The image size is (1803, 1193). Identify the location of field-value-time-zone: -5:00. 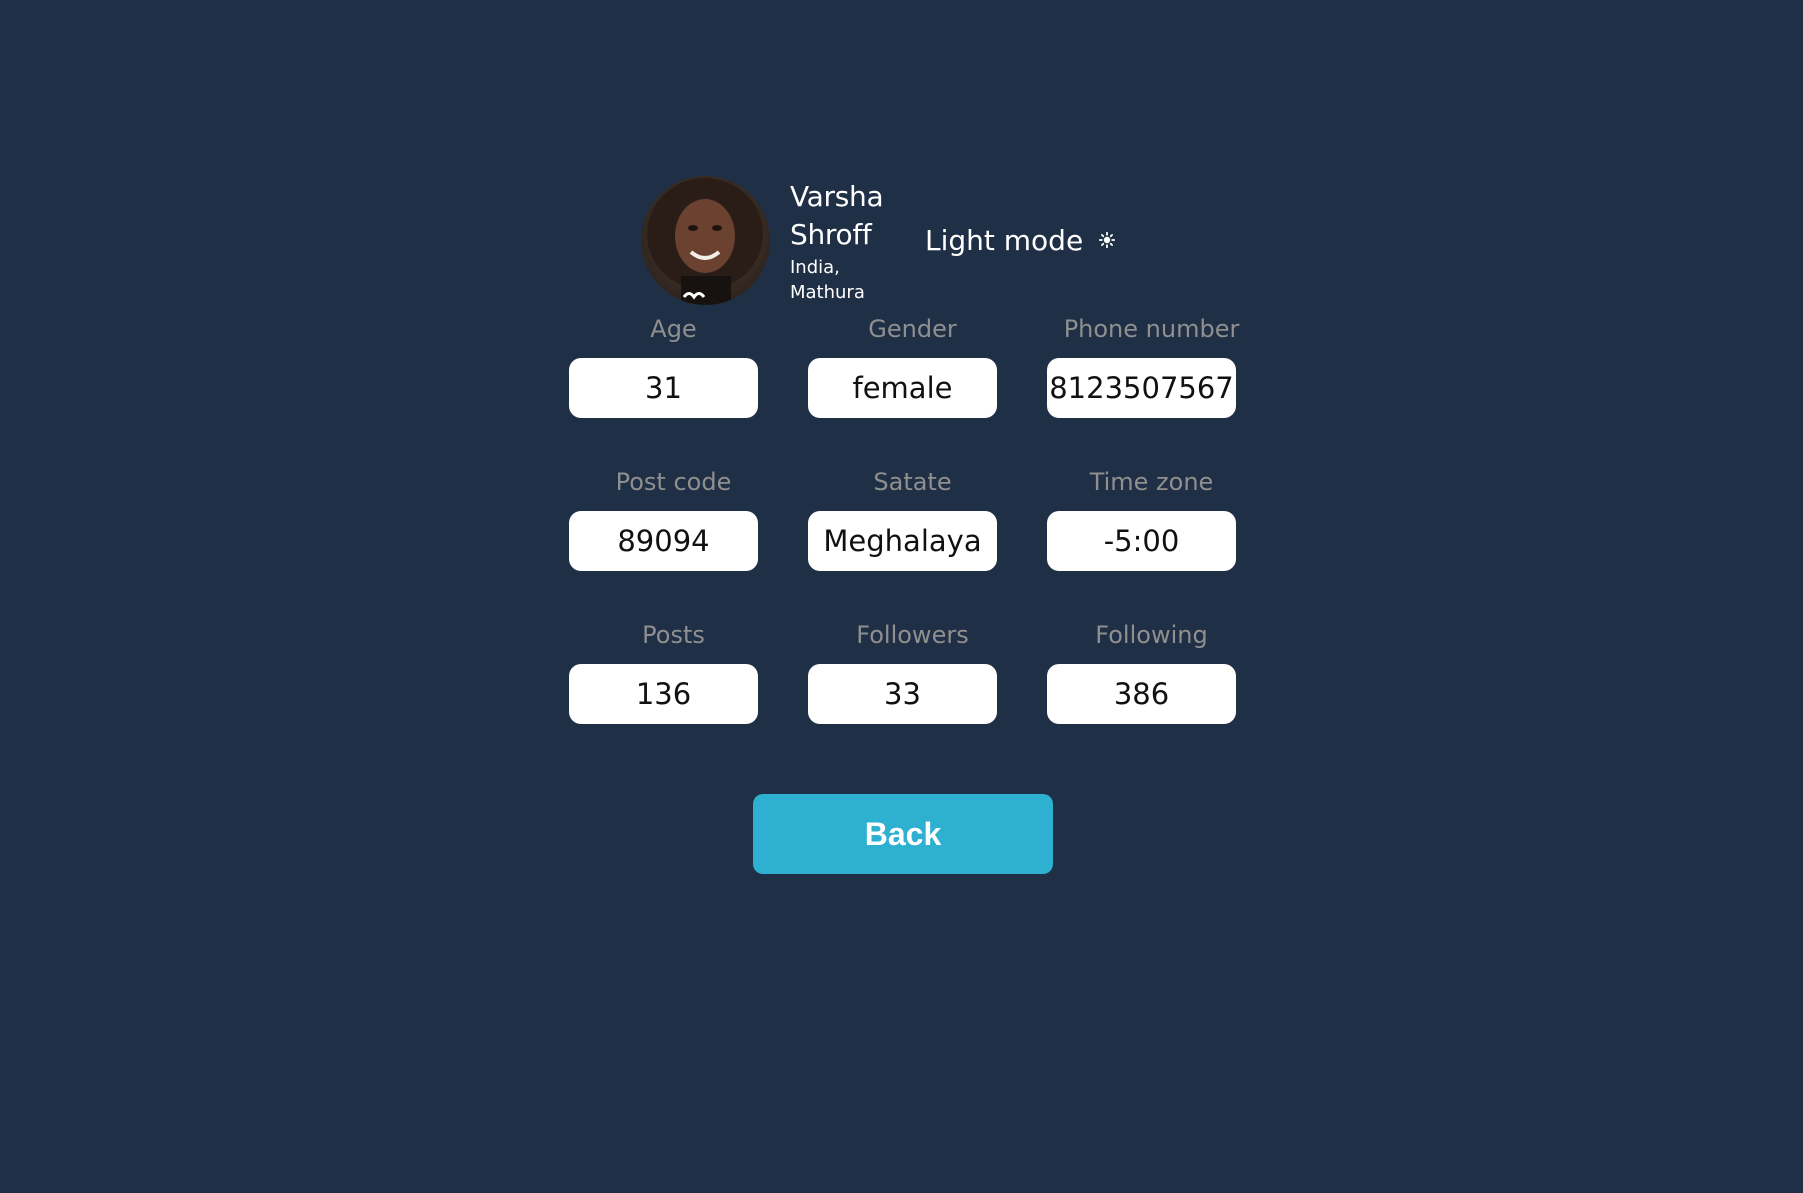
(1141, 541).